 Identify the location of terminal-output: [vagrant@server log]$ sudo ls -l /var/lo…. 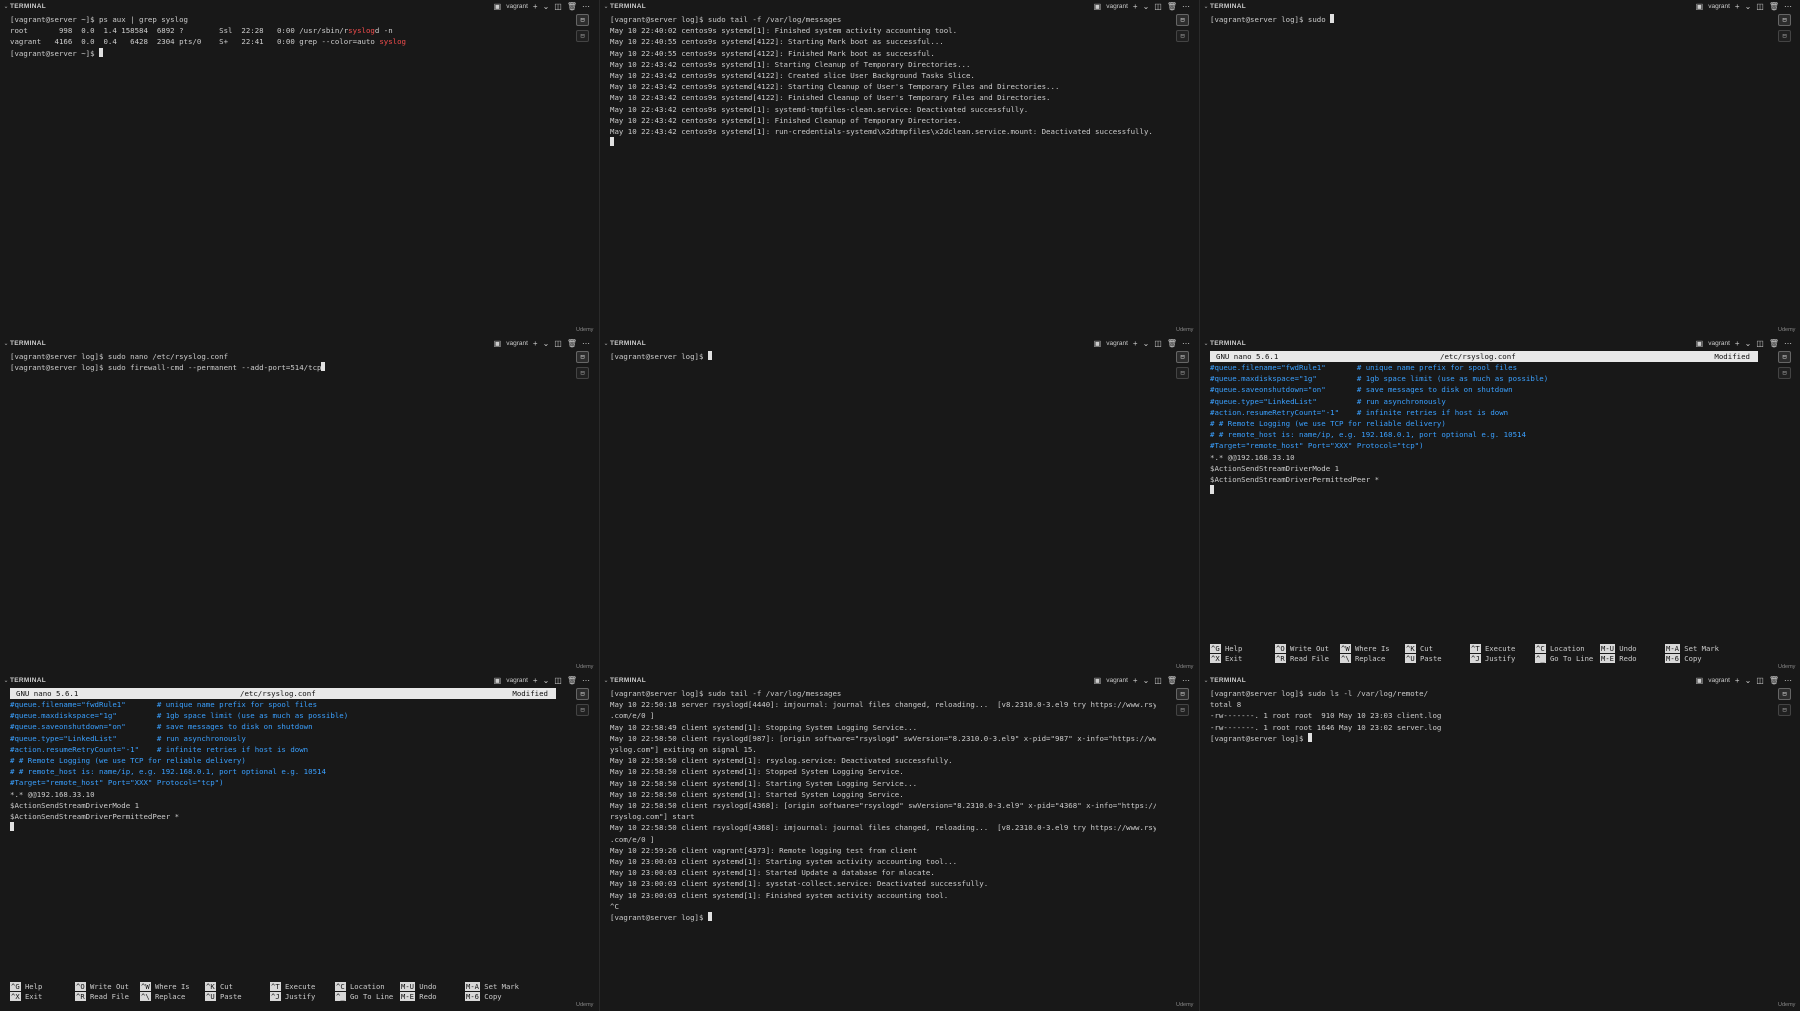
(1484, 845).